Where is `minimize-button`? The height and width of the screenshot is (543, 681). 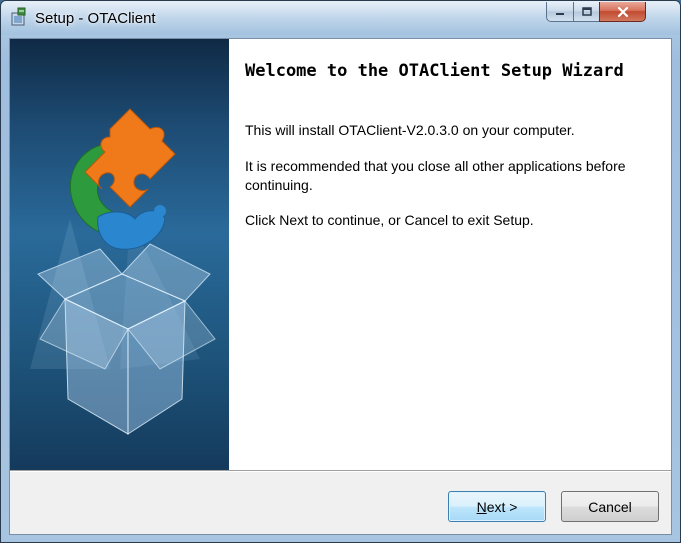
minimize-button is located at coordinates (560, 12).